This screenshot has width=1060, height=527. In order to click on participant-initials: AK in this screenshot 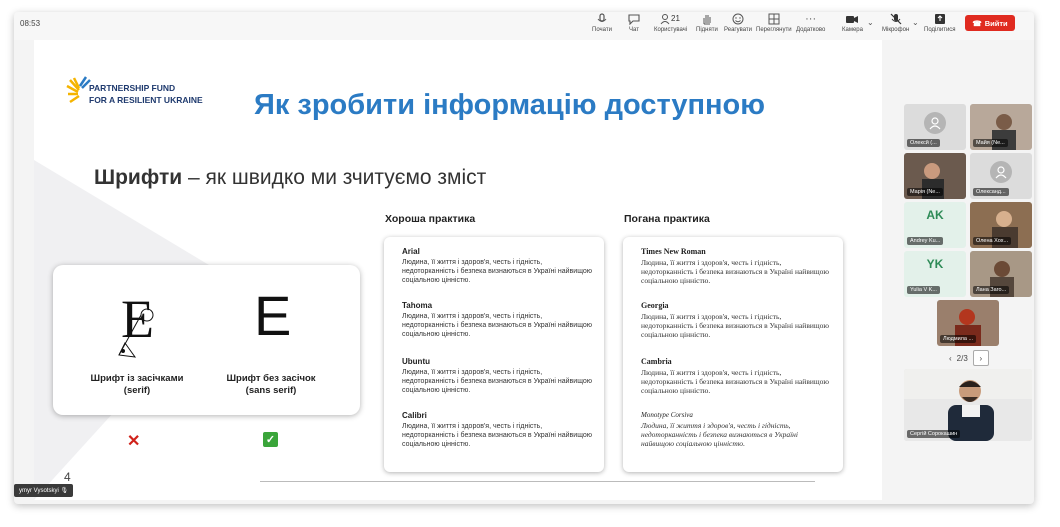, I will do `click(935, 215)`.